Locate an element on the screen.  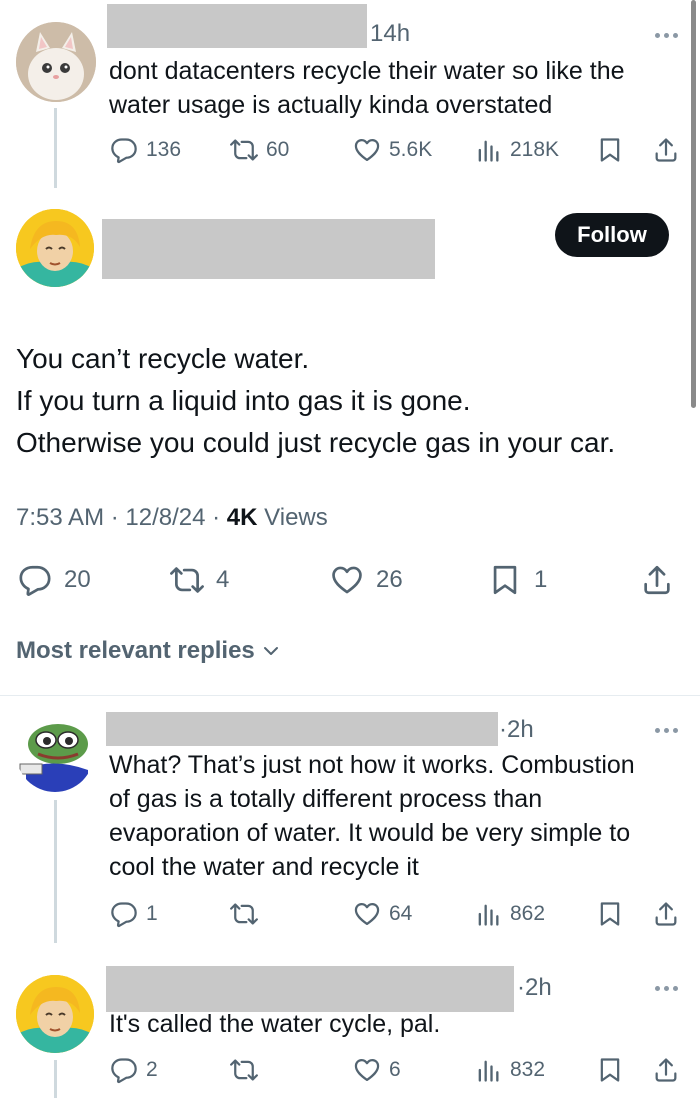
main-text-line: You can’t recycle water. is located at coordinates (163, 358).